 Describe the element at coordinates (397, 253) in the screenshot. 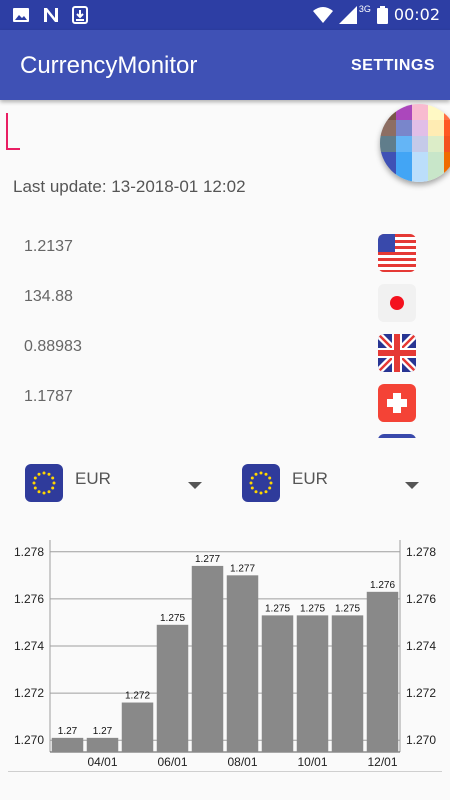

I see `usa-flag-icon` at that location.